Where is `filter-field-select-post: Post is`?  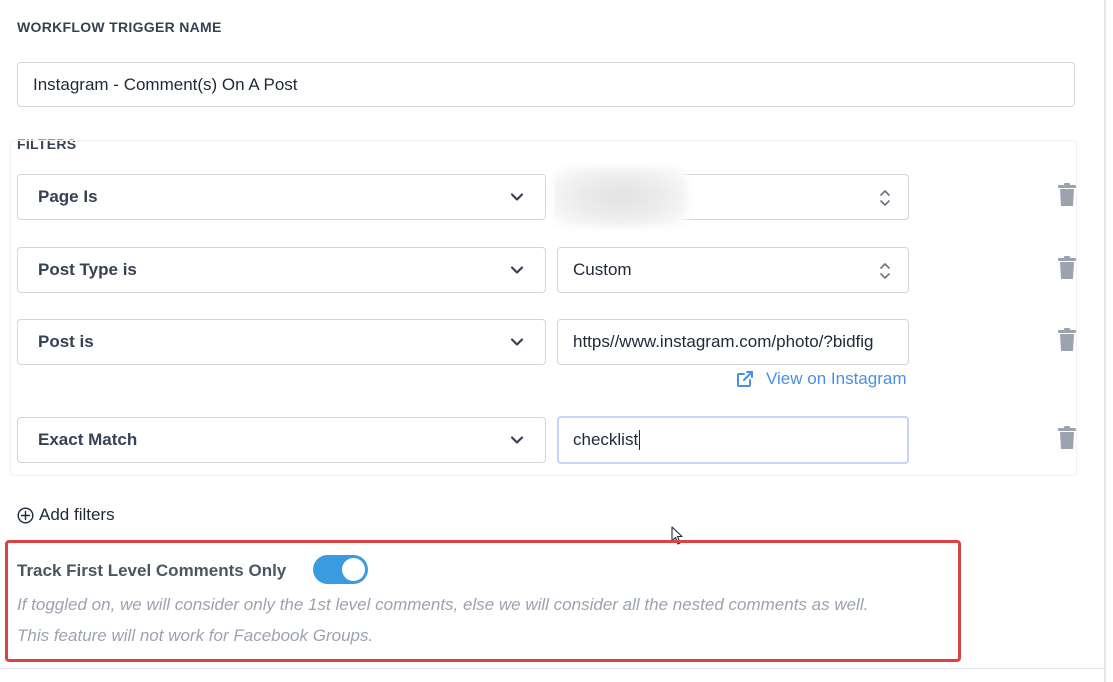
filter-field-select-post: Post is is located at coordinates (281, 342).